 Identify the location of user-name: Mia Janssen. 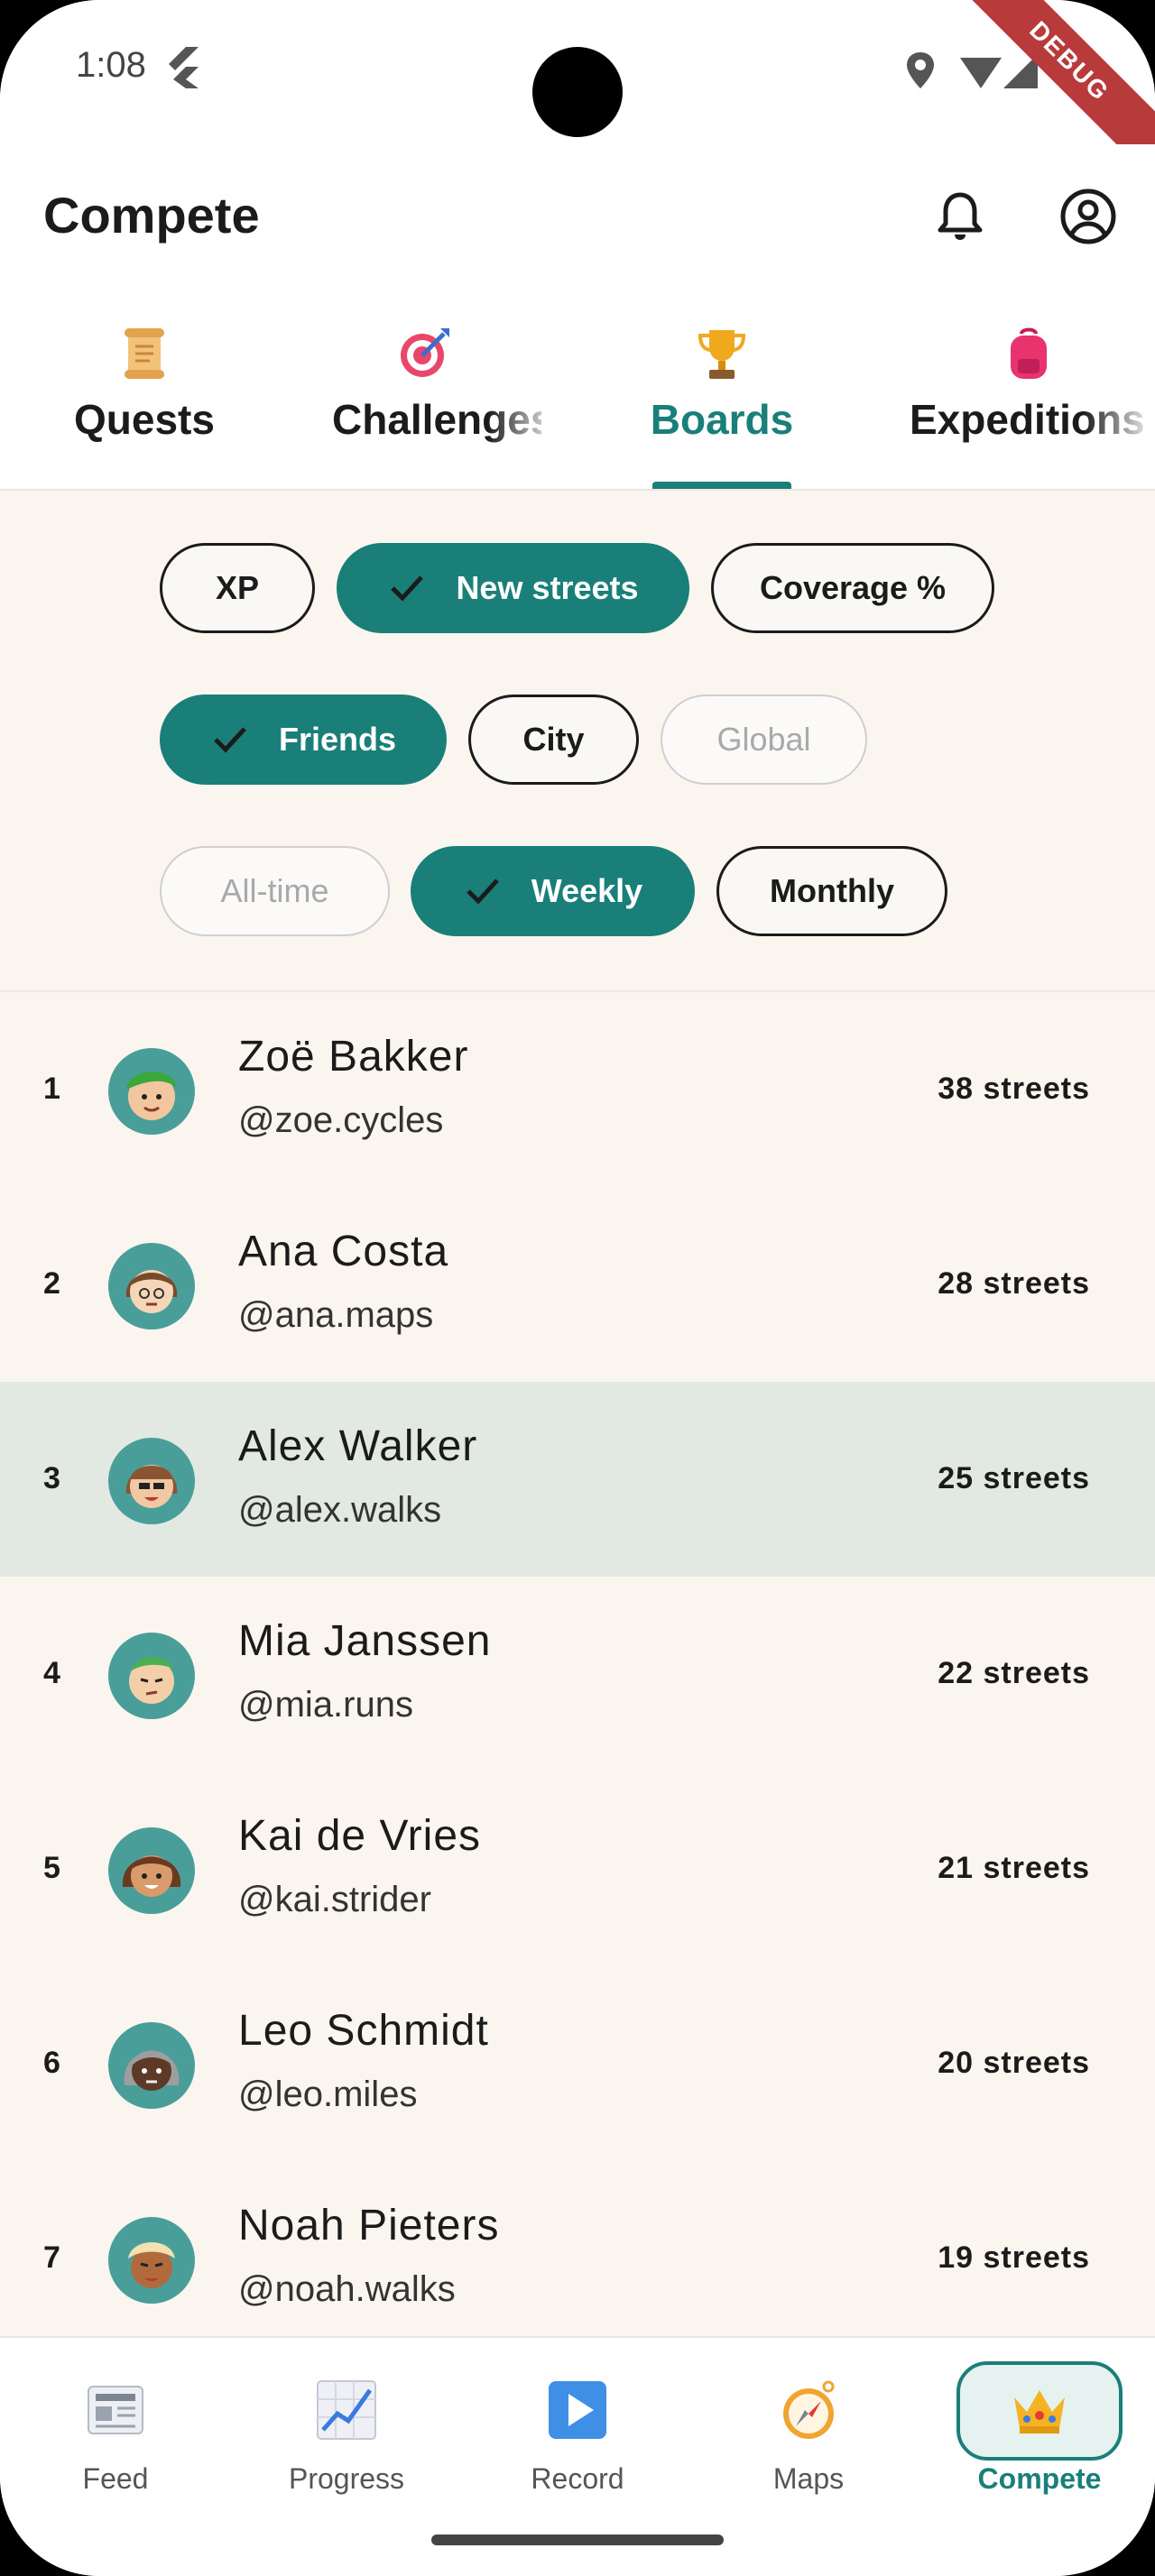
(365, 1641).